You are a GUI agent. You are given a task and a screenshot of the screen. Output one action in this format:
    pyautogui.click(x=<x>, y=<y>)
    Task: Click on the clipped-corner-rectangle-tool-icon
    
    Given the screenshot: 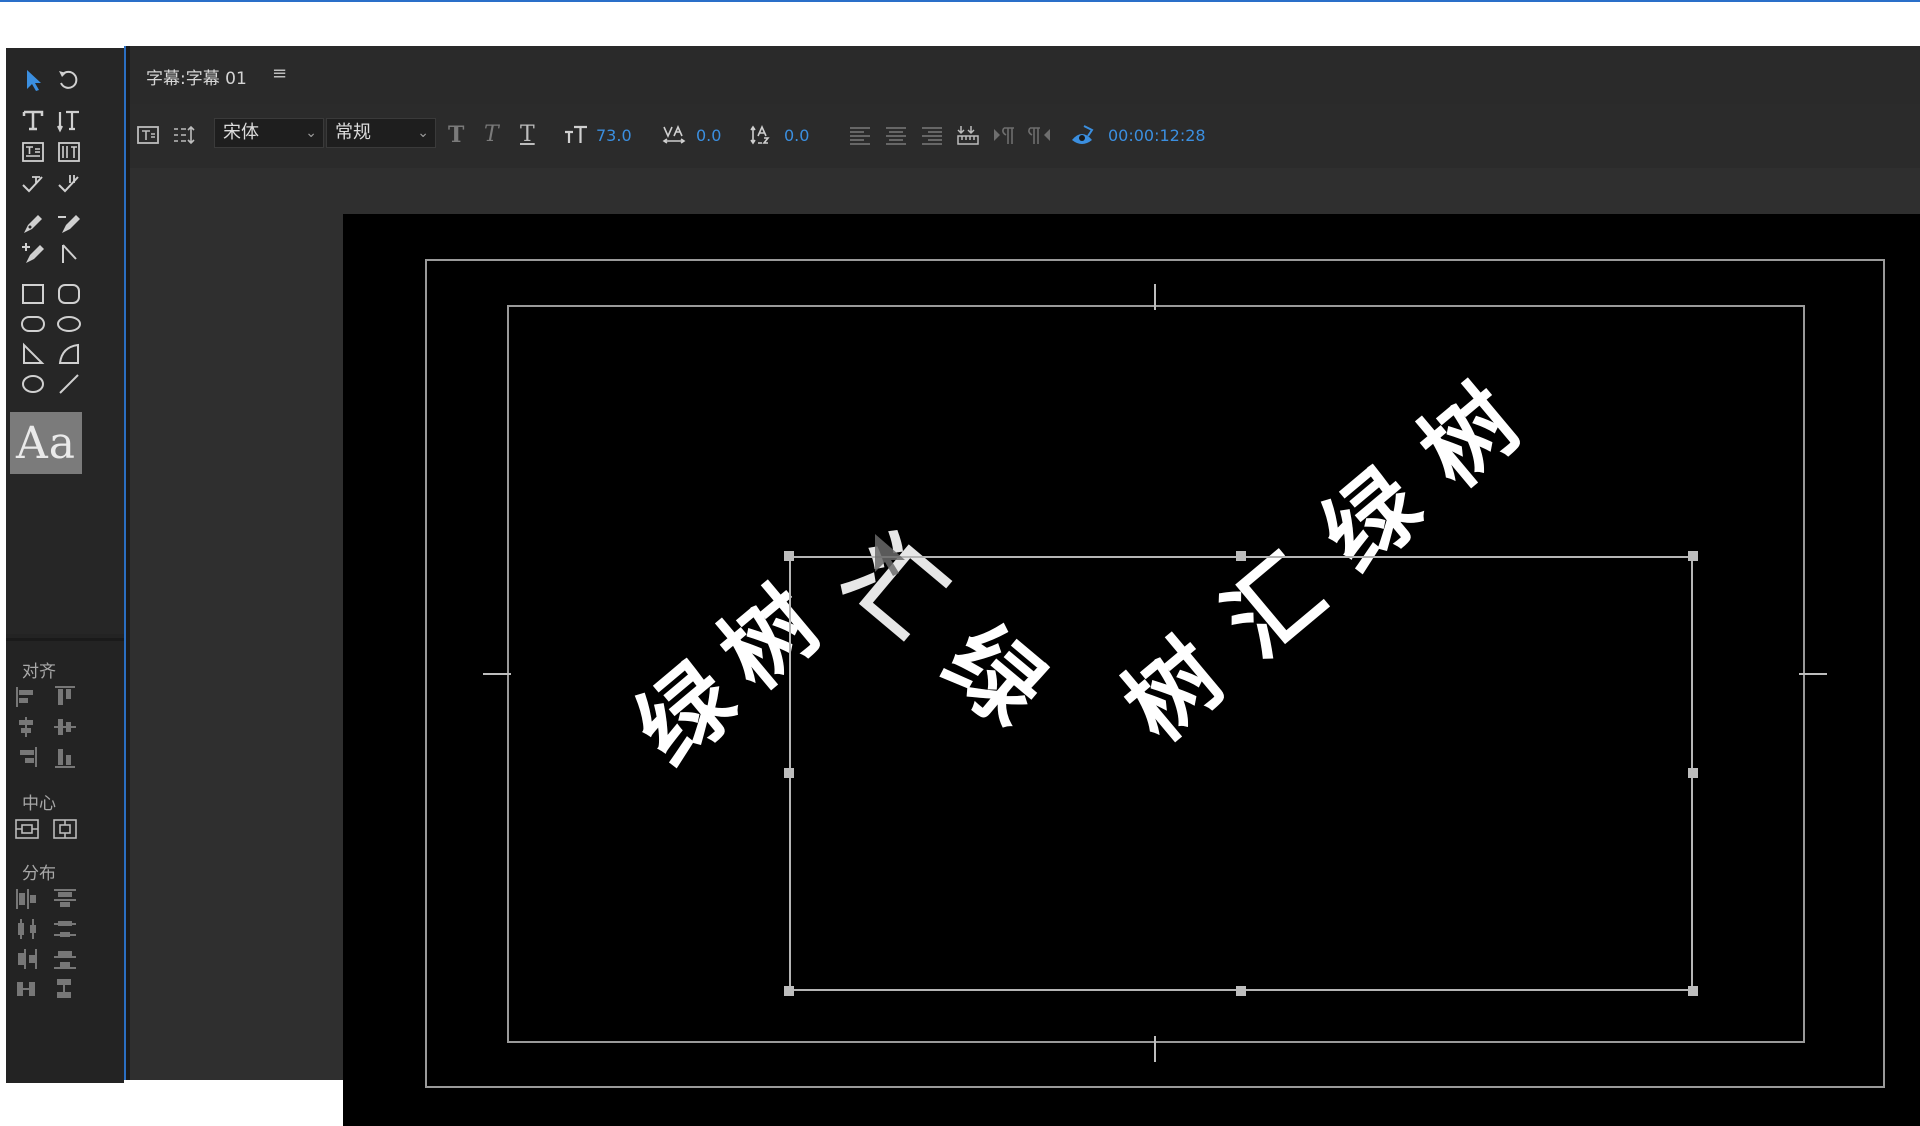 What is the action you would take?
    pyautogui.click(x=33, y=324)
    